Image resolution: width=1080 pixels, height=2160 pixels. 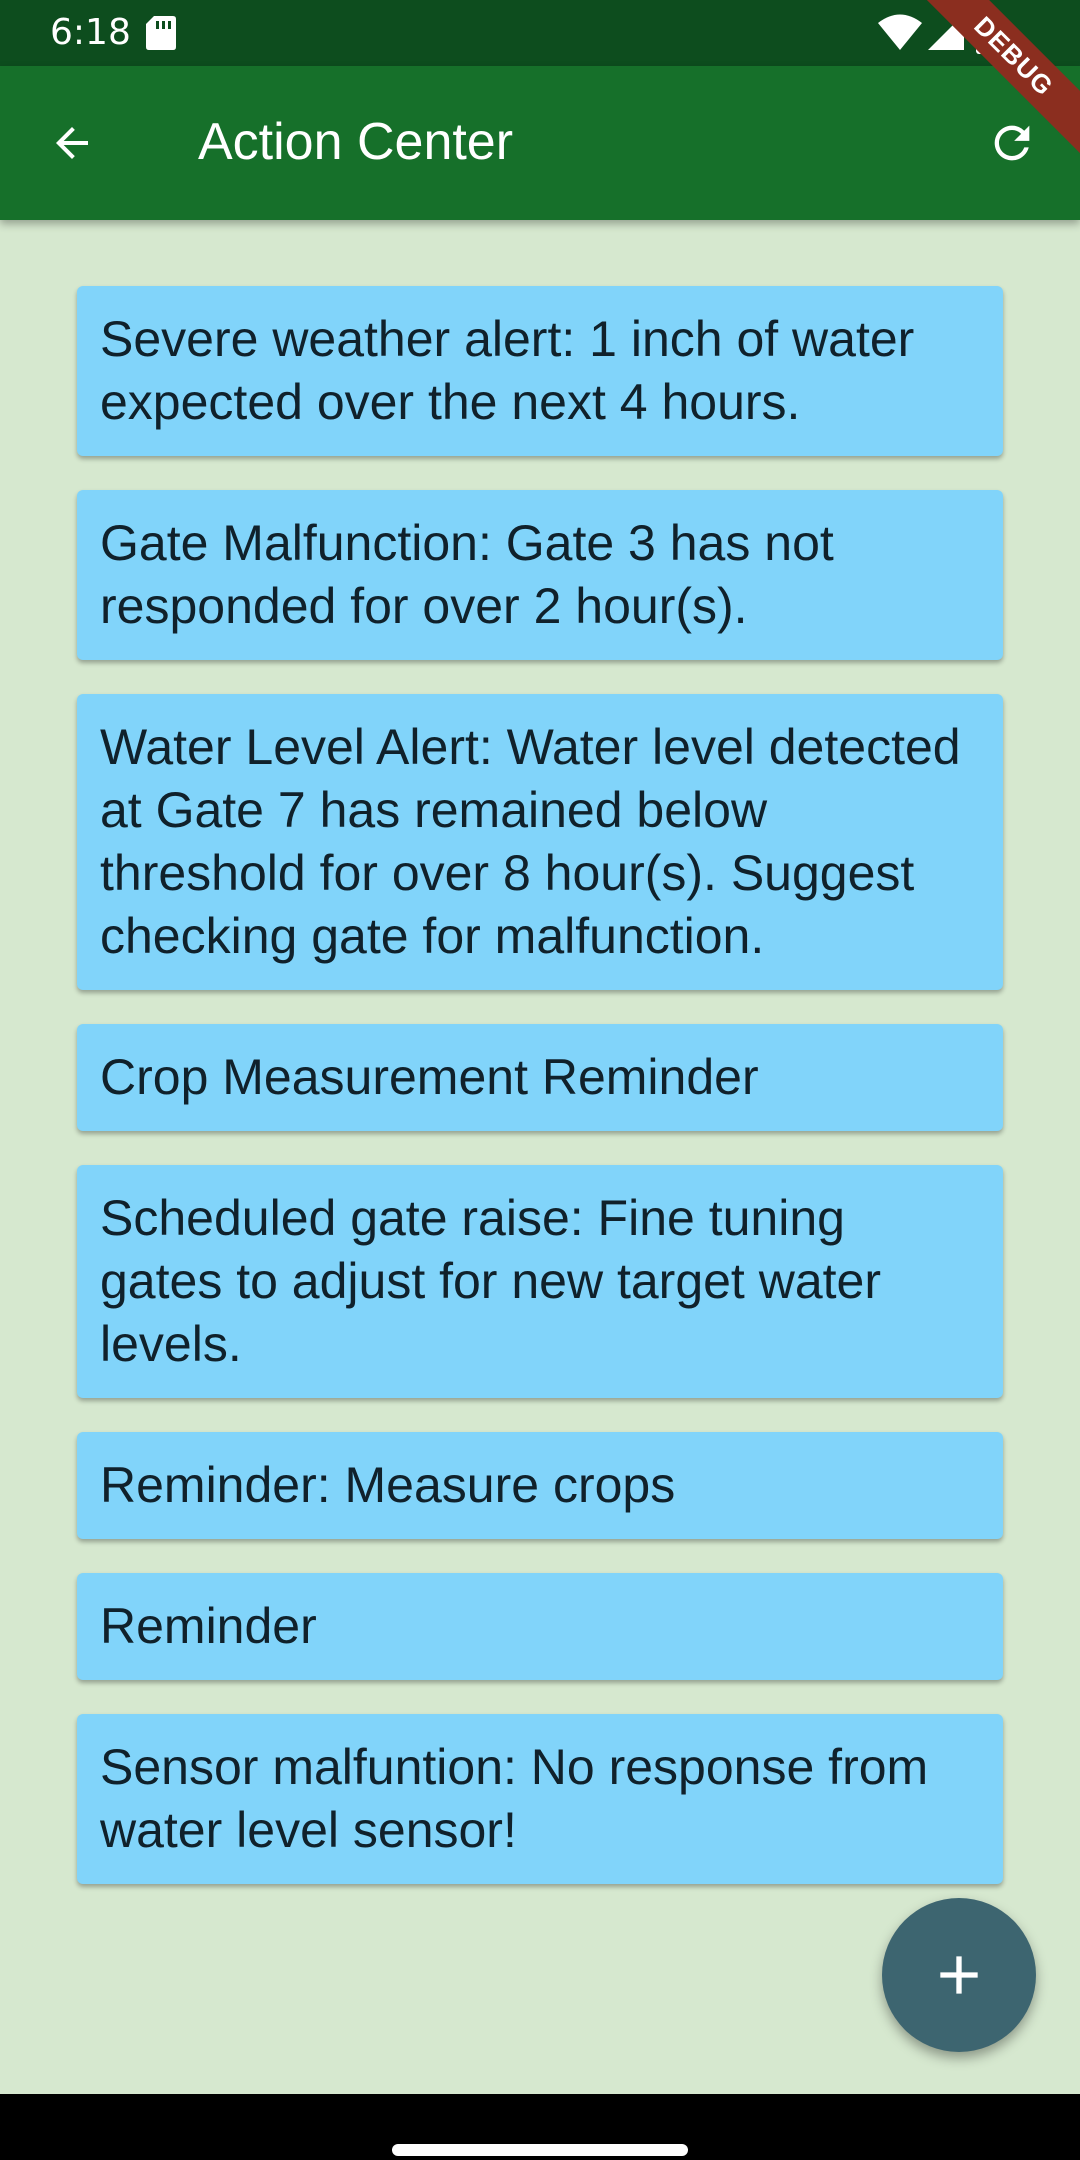 What do you see at coordinates (356, 142) in the screenshot?
I see `page-title: Action Center` at bounding box center [356, 142].